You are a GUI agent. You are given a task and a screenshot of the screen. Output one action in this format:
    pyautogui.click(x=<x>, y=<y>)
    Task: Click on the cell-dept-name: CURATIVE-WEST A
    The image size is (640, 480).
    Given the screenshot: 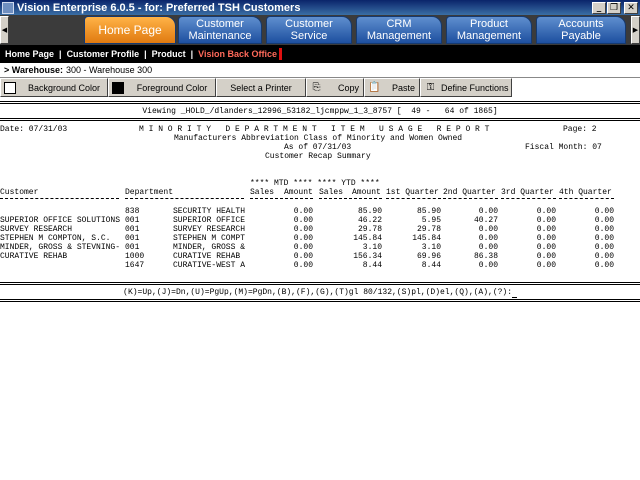 What is the action you would take?
    pyautogui.click(x=209, y=265)
    